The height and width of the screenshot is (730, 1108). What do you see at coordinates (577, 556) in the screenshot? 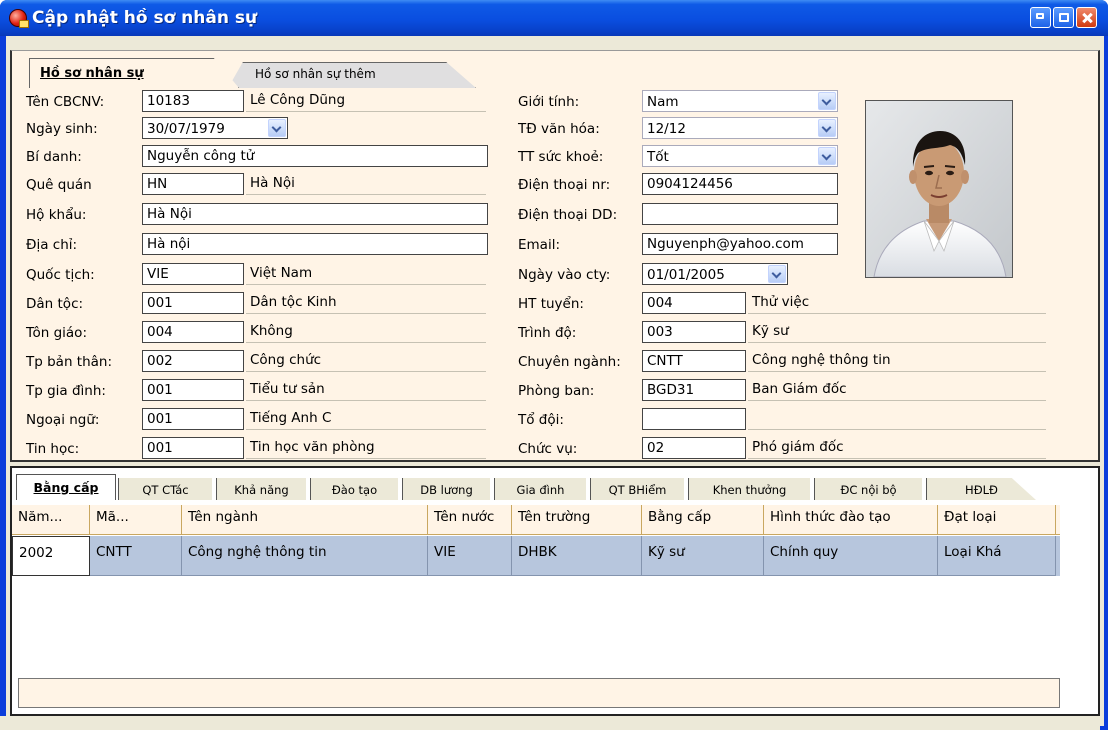
I see `cell-ten-truong: DHBK` at bounding box center [577, 556].